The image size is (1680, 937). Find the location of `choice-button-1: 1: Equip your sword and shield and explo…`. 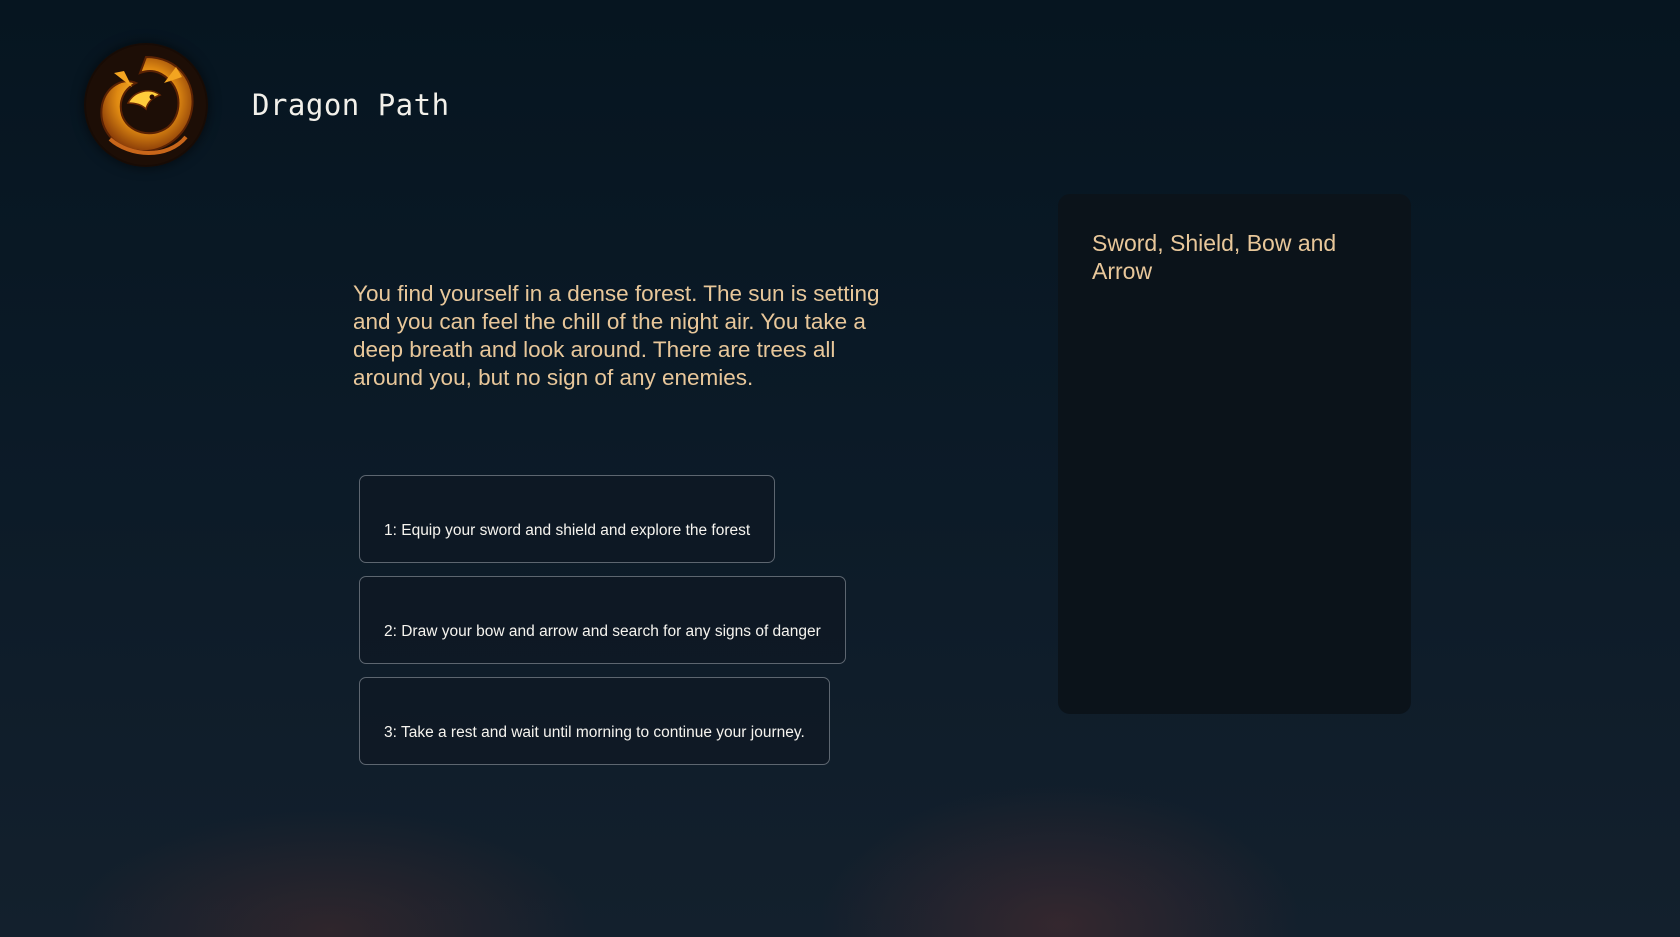

choice-button-1: 1: Equip your sword and shield and explo… is located at coordinates (567, 519).